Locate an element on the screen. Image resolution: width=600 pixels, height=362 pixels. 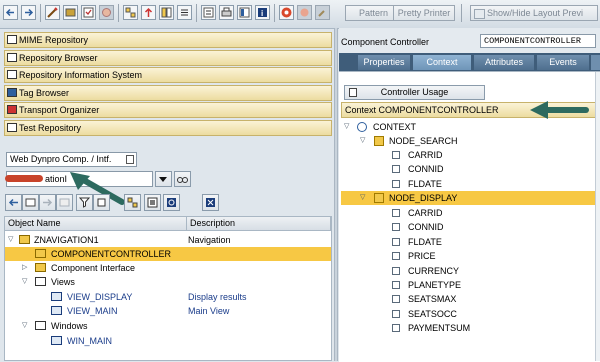
activate-icon is located at coordinates (106, 12).